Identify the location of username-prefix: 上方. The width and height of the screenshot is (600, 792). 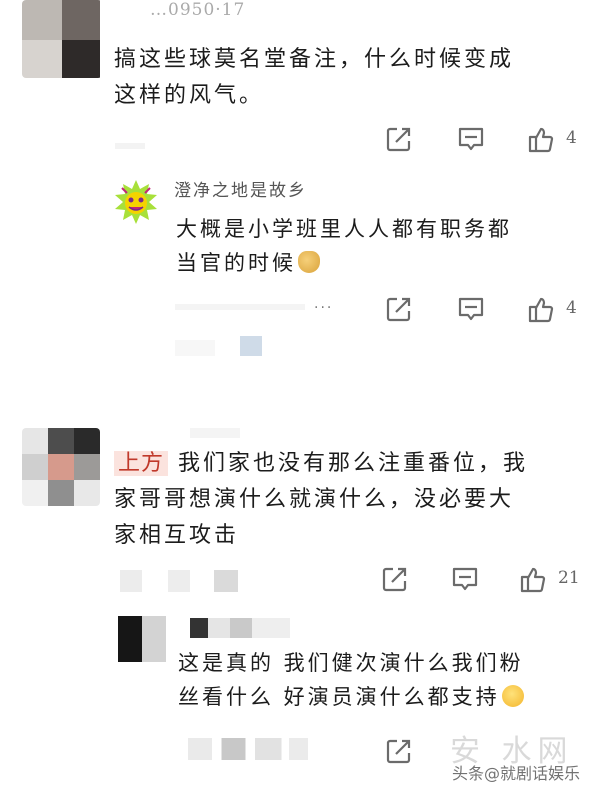
(141, 463).